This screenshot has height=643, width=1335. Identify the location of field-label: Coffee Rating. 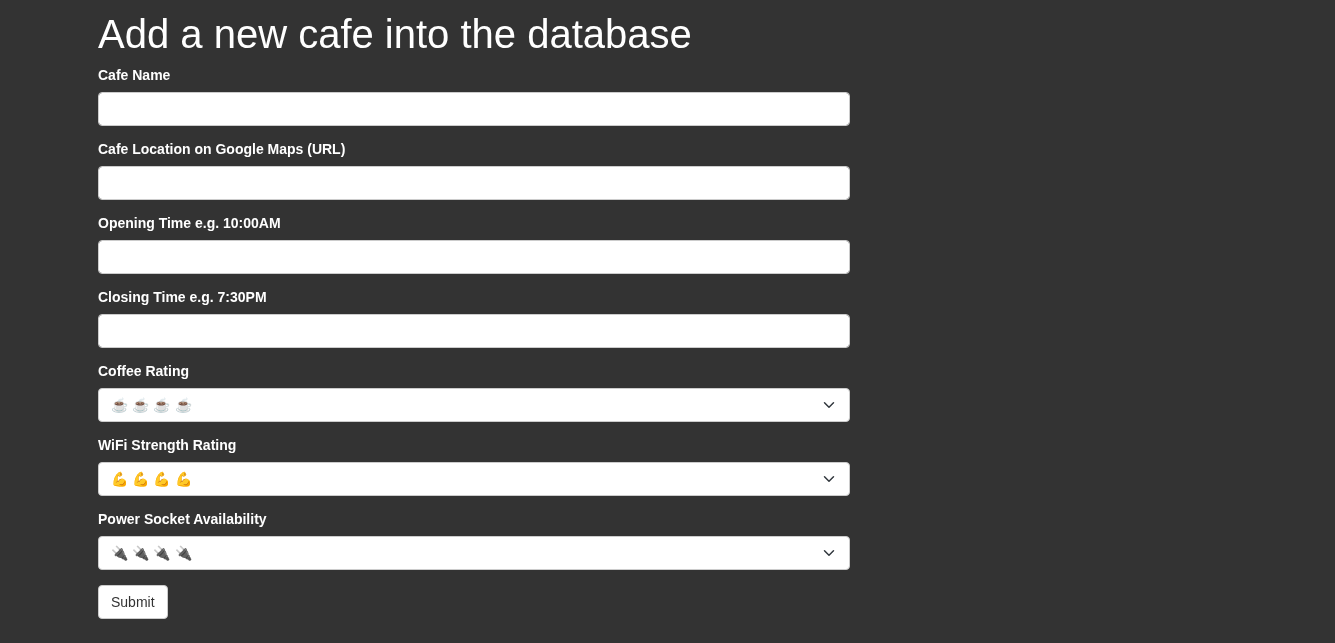
(144, 371).